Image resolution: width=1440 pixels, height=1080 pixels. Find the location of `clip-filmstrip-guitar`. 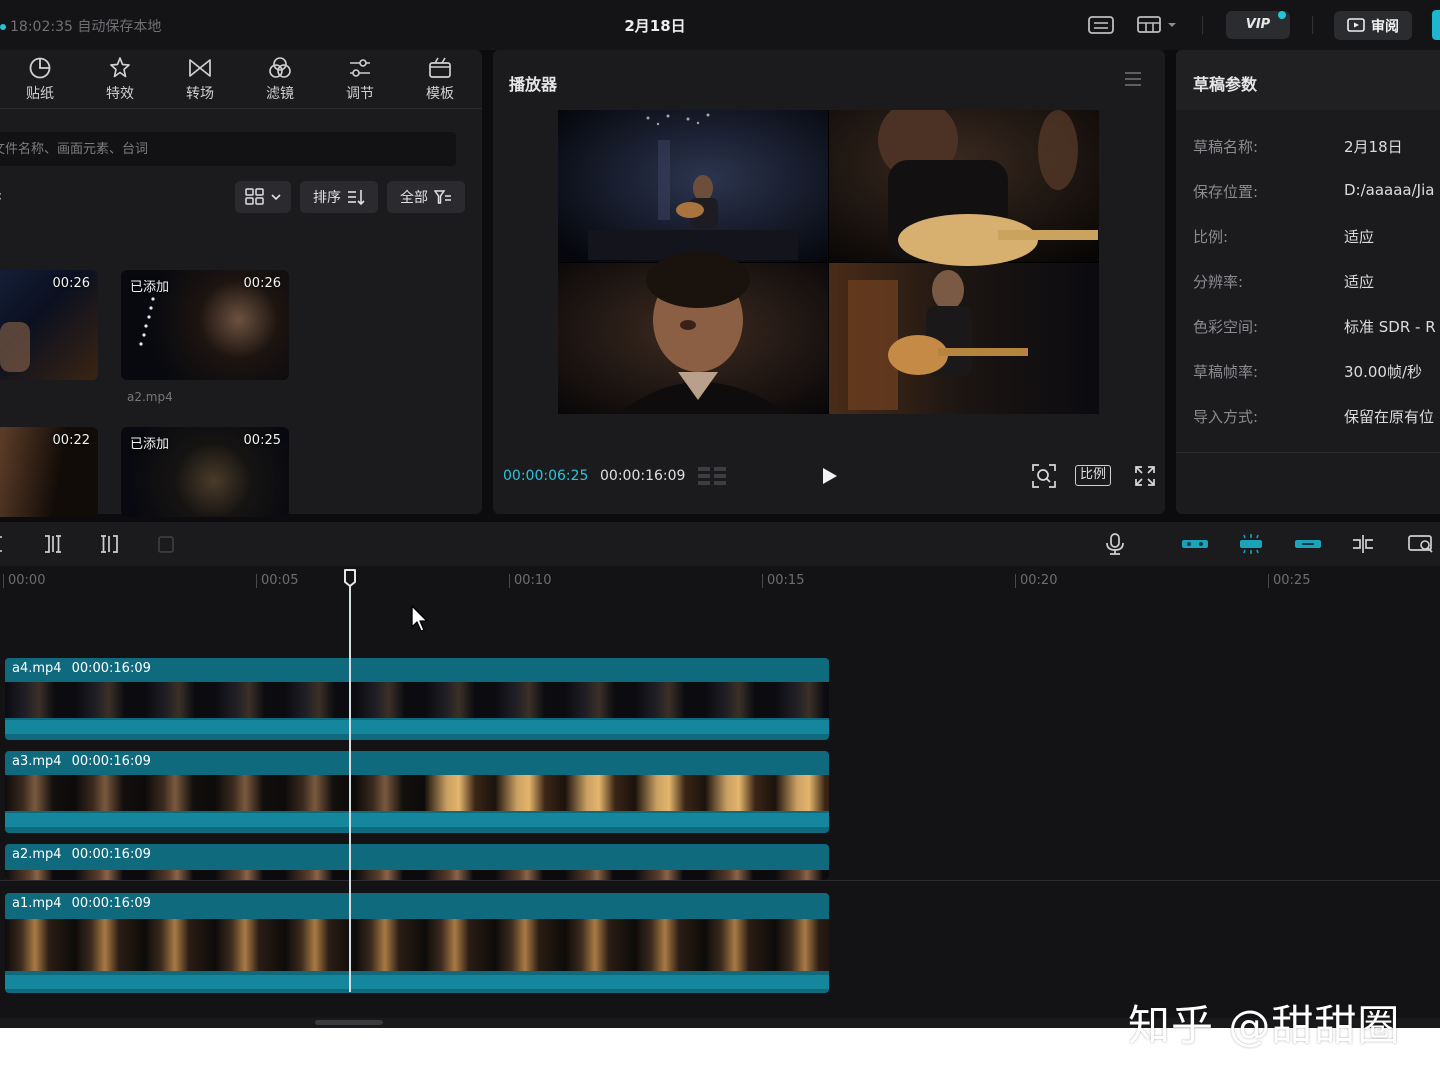

clip-filmstrip-guitar is located at coordinates (627, 793).